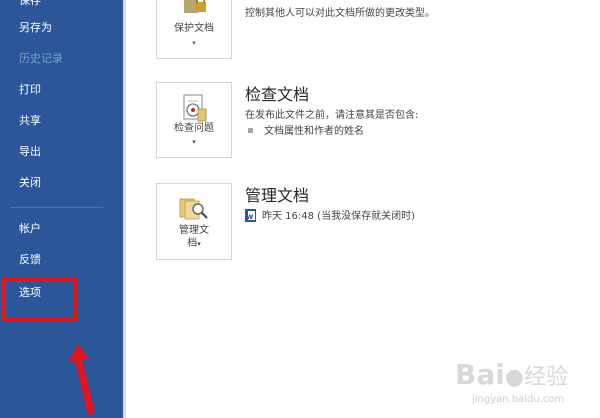 This screenshot has width=600, height=418. I want to click on inspect-description: 在发布此文件之前，请注意其是否包含:, so click(332, 115).